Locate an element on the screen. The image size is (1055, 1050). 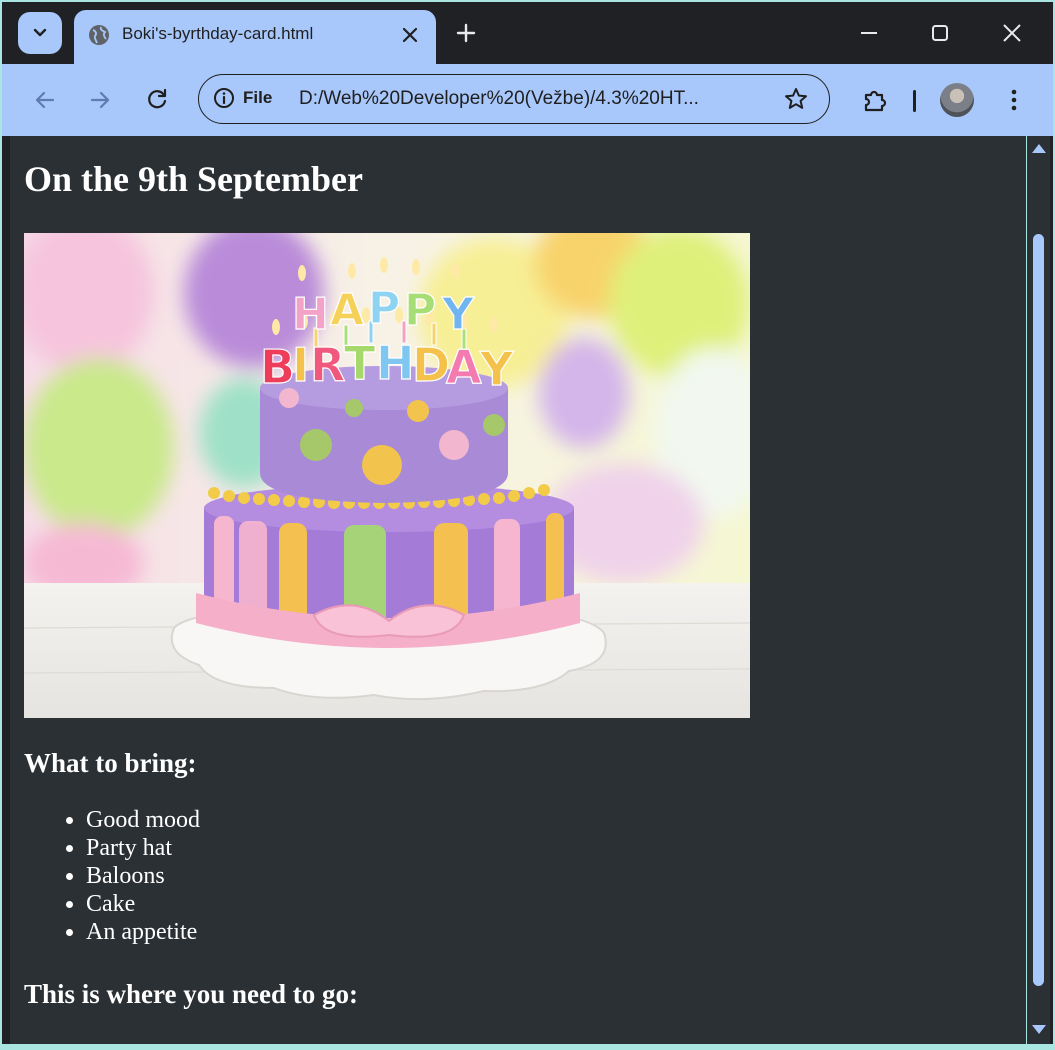
plus-icon is located at coordinates (466, 33).